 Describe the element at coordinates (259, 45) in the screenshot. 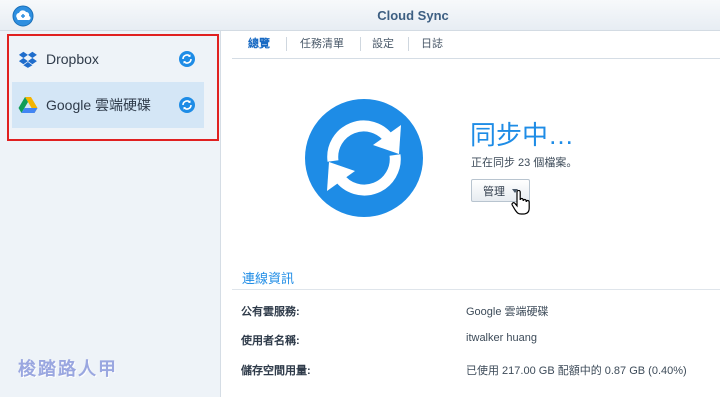

I see `tab-overview: 總覽` at that location.